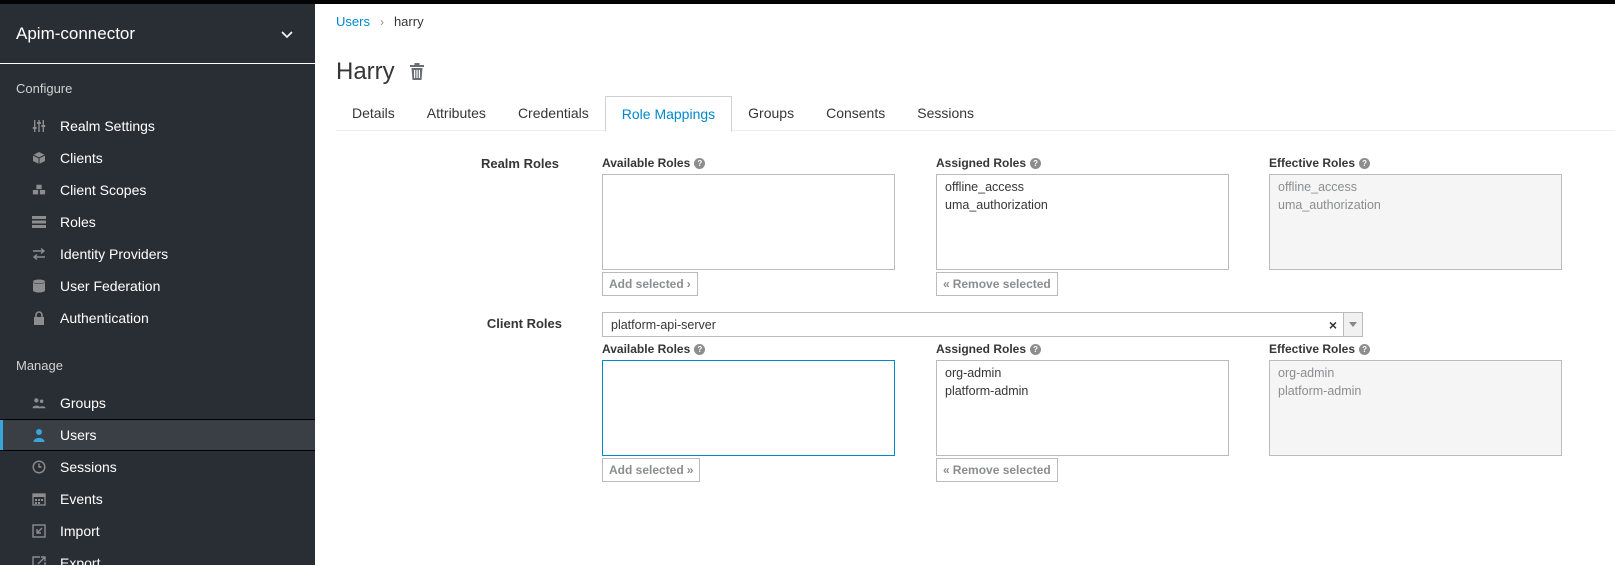 The height and width of the screenshot is (565, 1615). I want to click on user-icon, so click(39, 435).